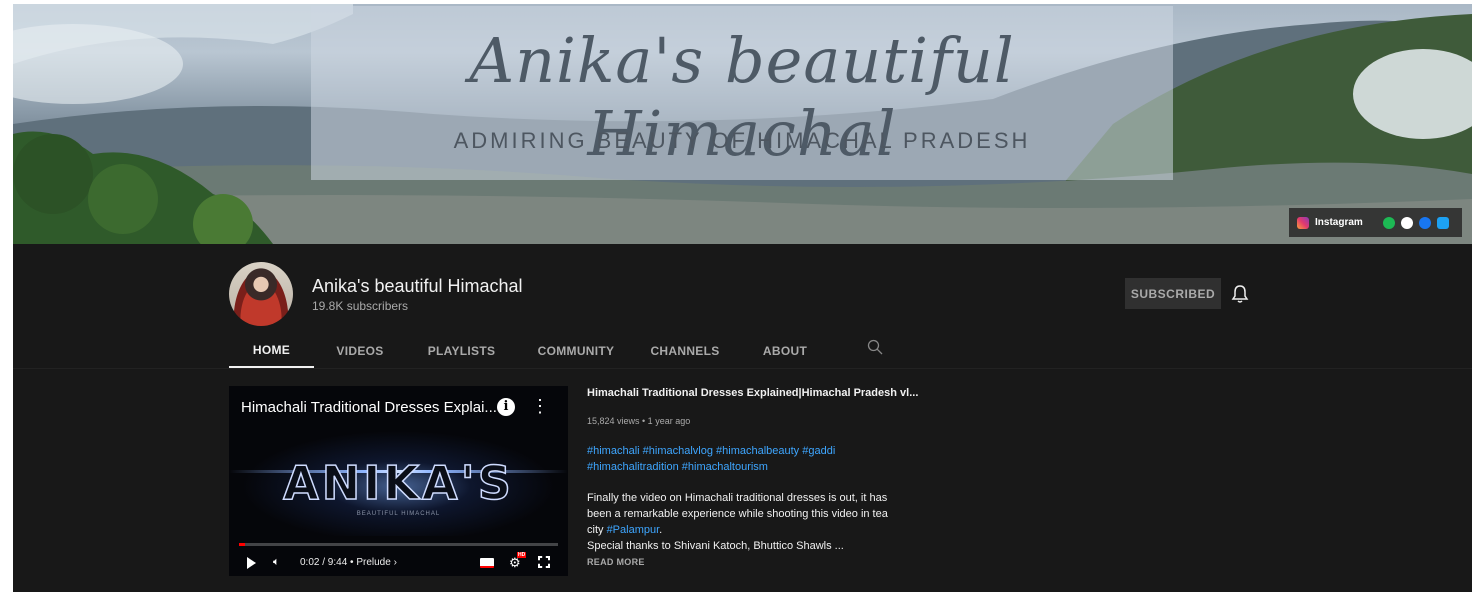 The height and width of the screenshot is (594, 1479). I want to click on channel-name: Anika's beautiful Himachal, so click(417, 286).